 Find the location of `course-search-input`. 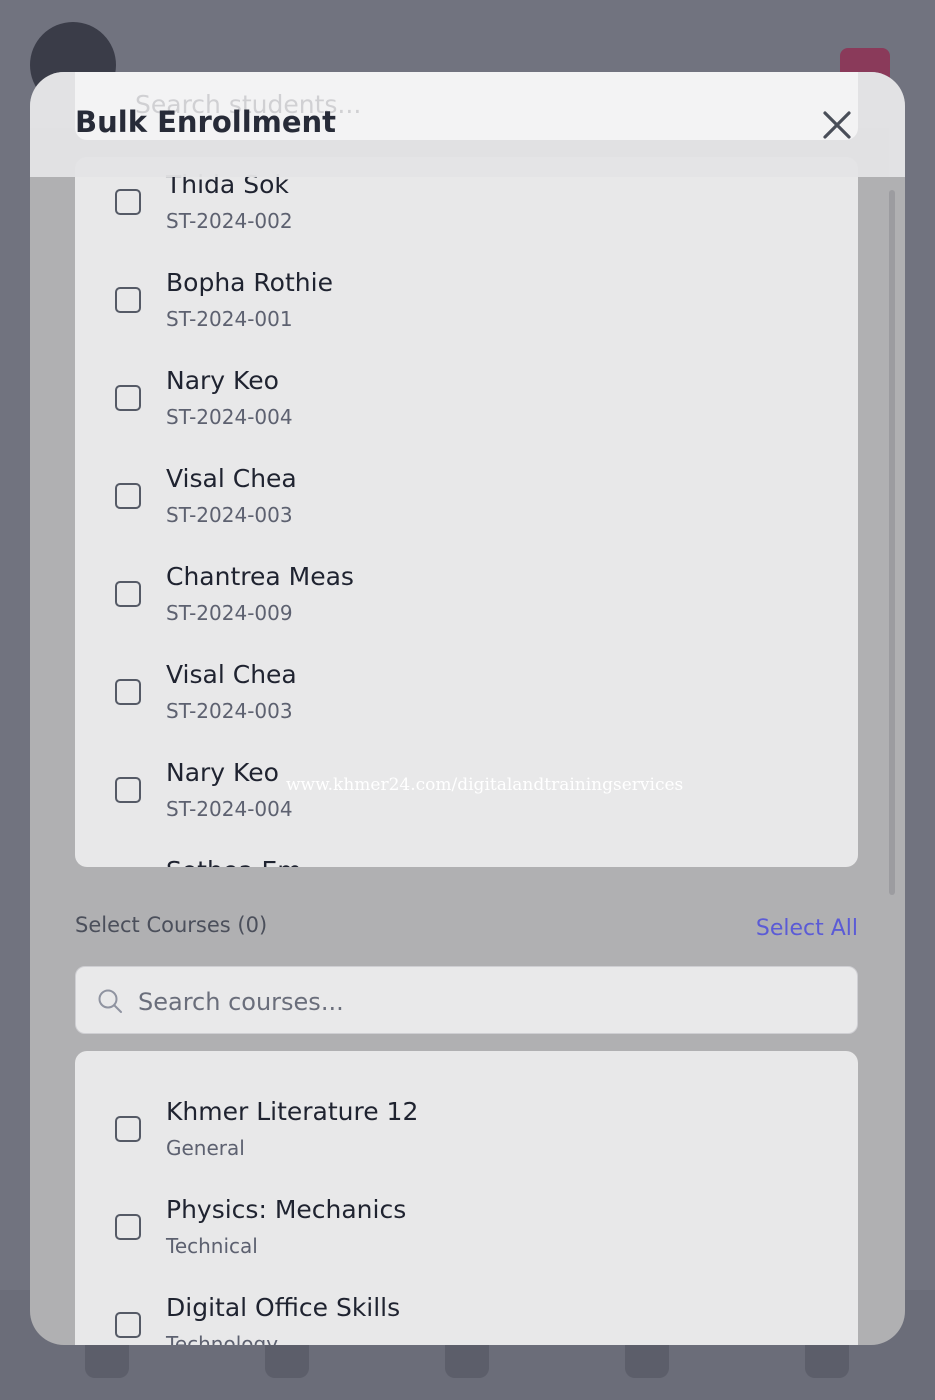

course-search-input is located at coordinates (483, 1002).